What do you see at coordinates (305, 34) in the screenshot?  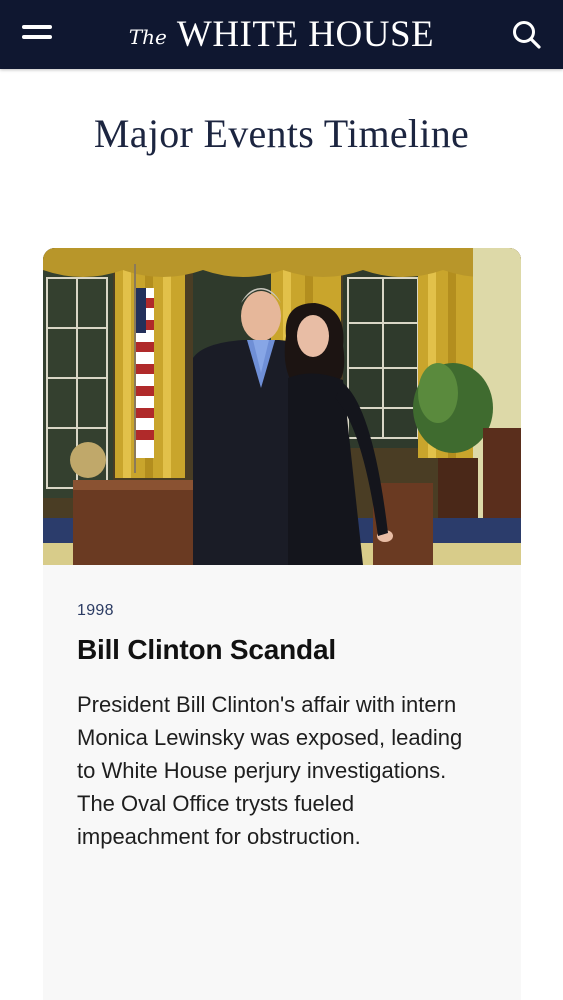 I see `logo-name: WHITE HOUSE` at bounding box center [305, 34].